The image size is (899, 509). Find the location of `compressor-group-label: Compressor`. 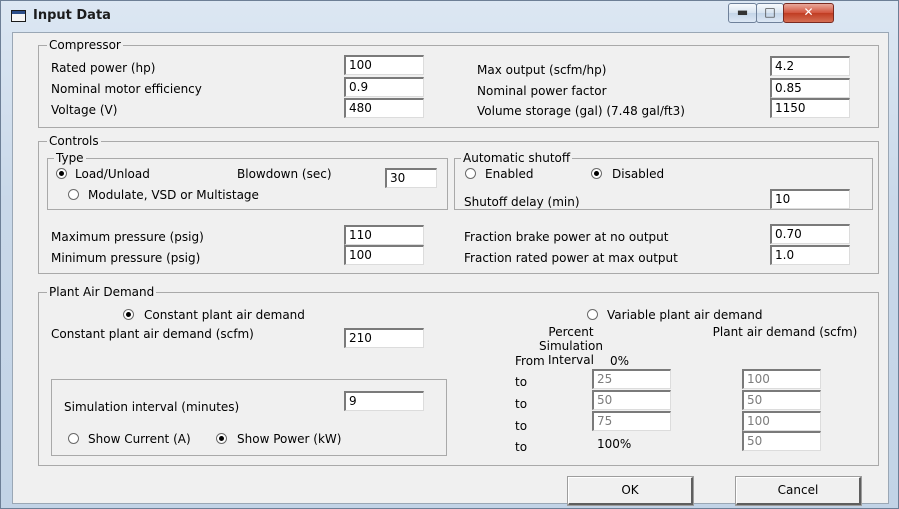

compressor-group-label: Compressor is located at coordinates (85, 45).